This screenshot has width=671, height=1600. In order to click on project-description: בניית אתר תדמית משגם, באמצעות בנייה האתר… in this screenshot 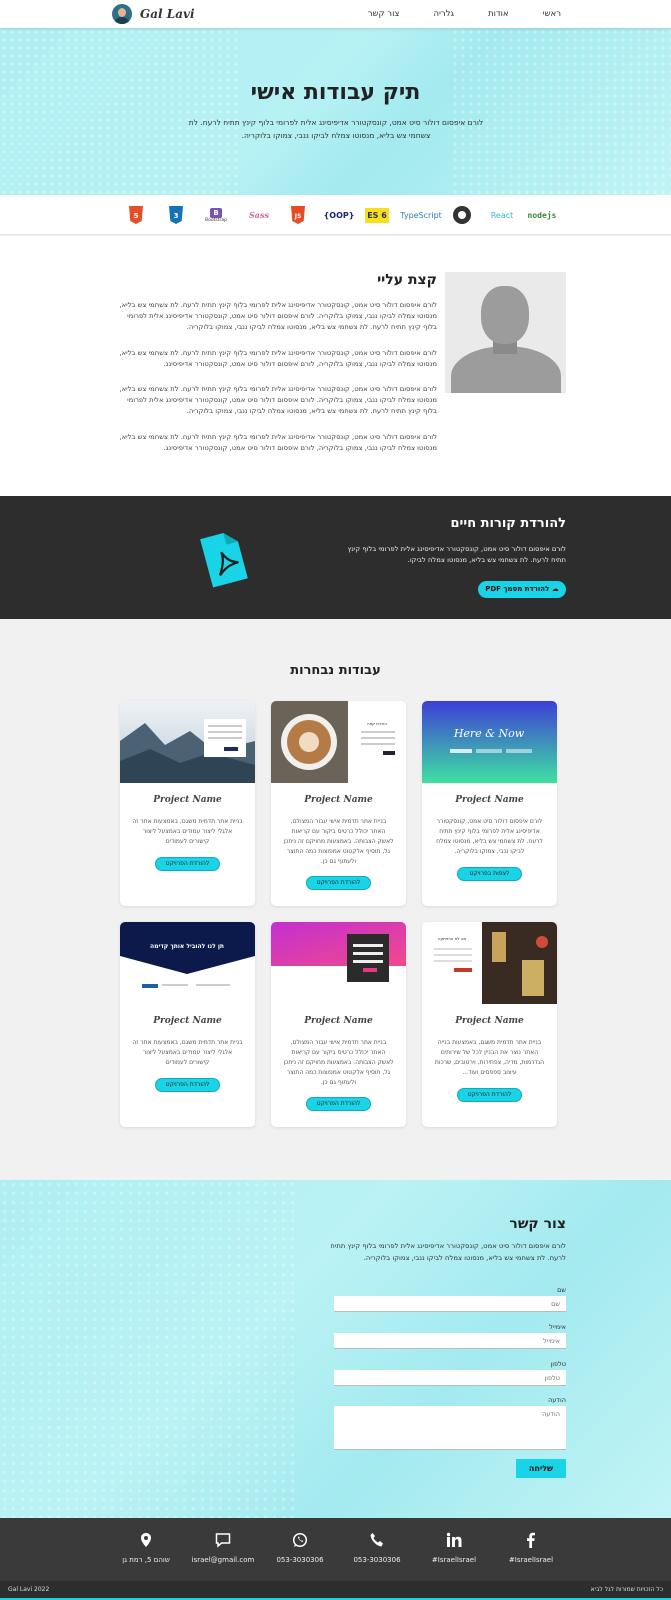, I will do `click(489, 1057)`.